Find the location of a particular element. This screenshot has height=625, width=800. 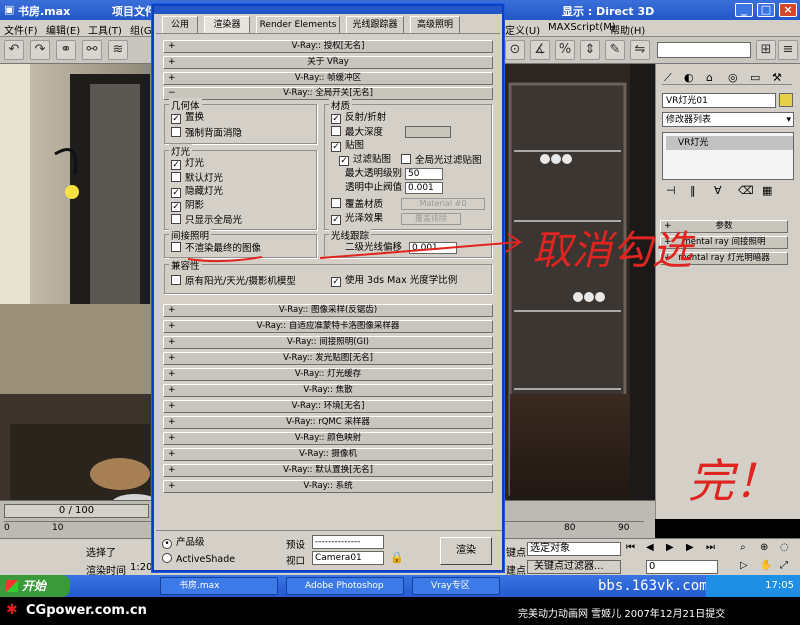

taskbar-max-window: 书房.max is located at coordinates (219, 586).